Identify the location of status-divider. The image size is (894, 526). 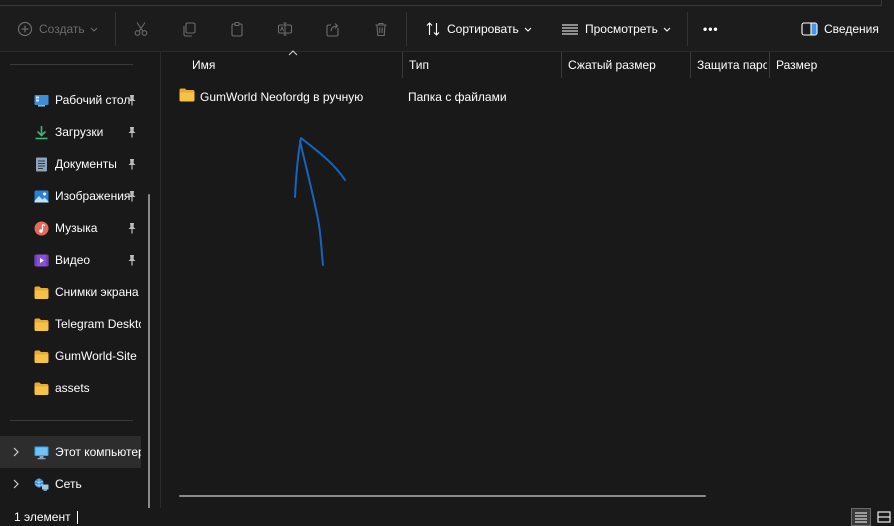
(77, 517).